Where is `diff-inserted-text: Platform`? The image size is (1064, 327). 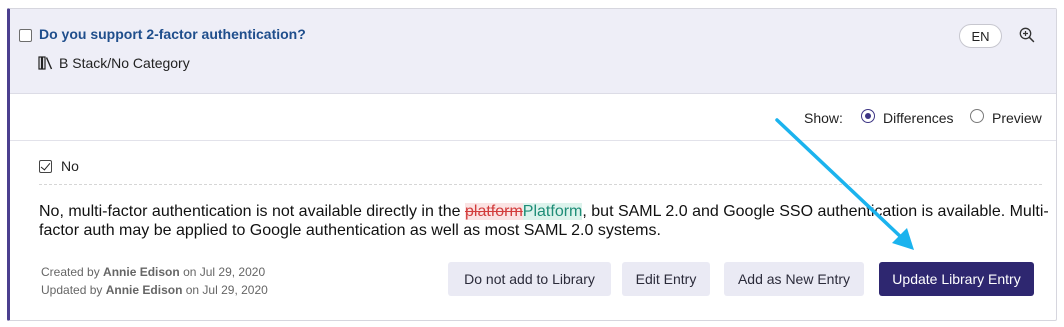 diff-inserted-text: Platform is located at coordinates (552, 211).